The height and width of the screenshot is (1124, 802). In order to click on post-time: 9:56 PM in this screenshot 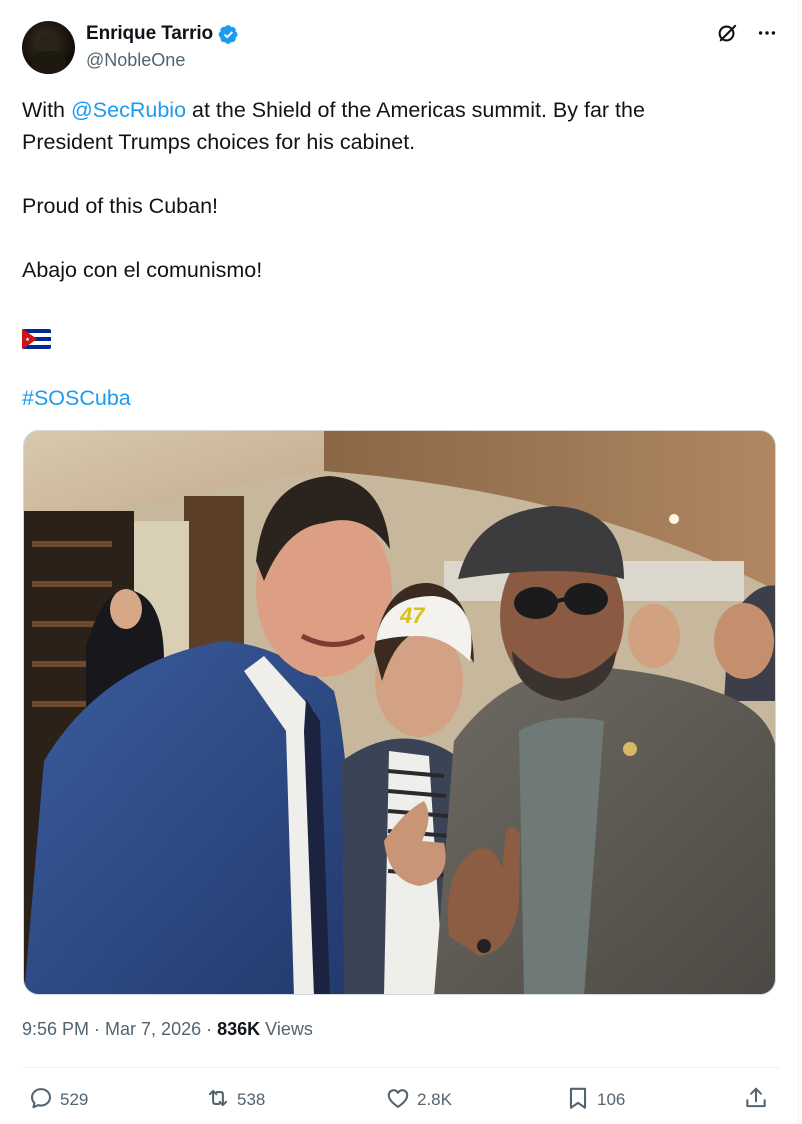, I will do `click(55, 1029)`.